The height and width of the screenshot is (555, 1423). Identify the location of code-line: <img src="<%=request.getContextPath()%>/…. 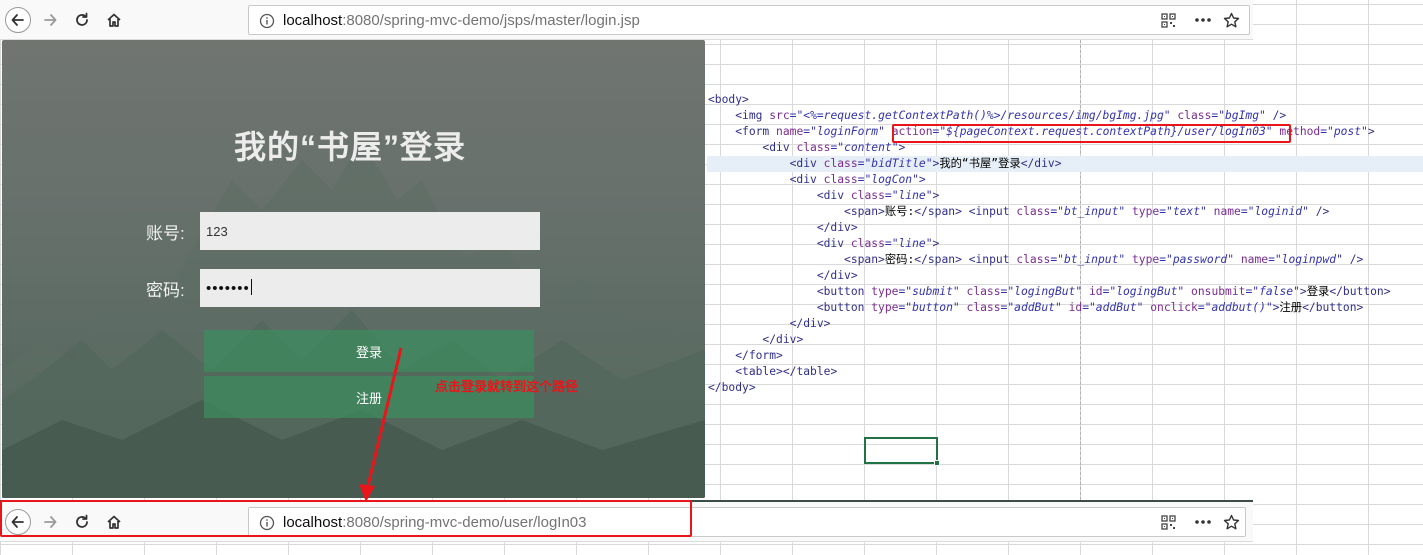
(1011, 115).